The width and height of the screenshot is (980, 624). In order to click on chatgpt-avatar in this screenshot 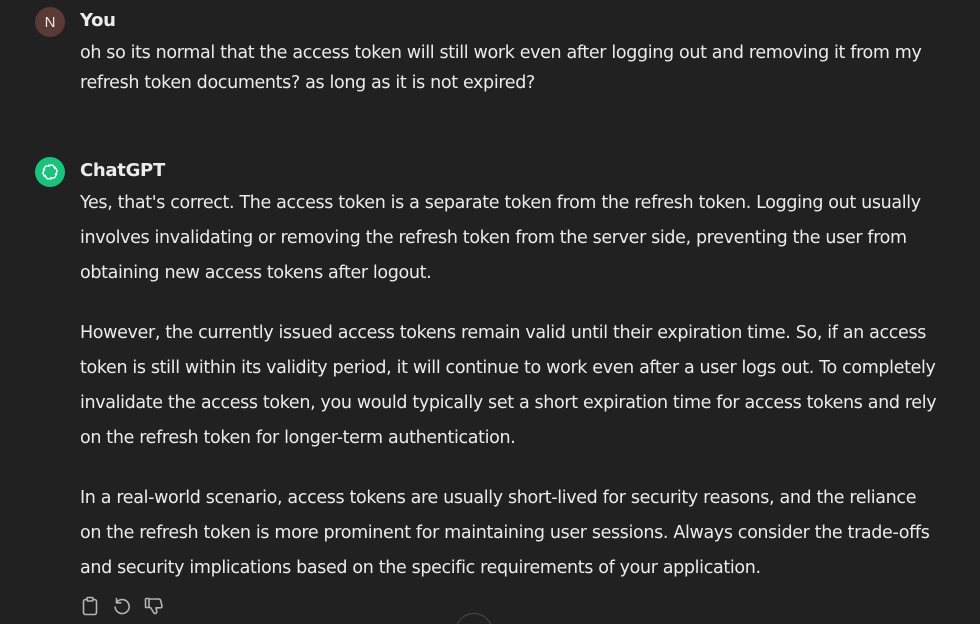, I will do `click(50, 172)`.